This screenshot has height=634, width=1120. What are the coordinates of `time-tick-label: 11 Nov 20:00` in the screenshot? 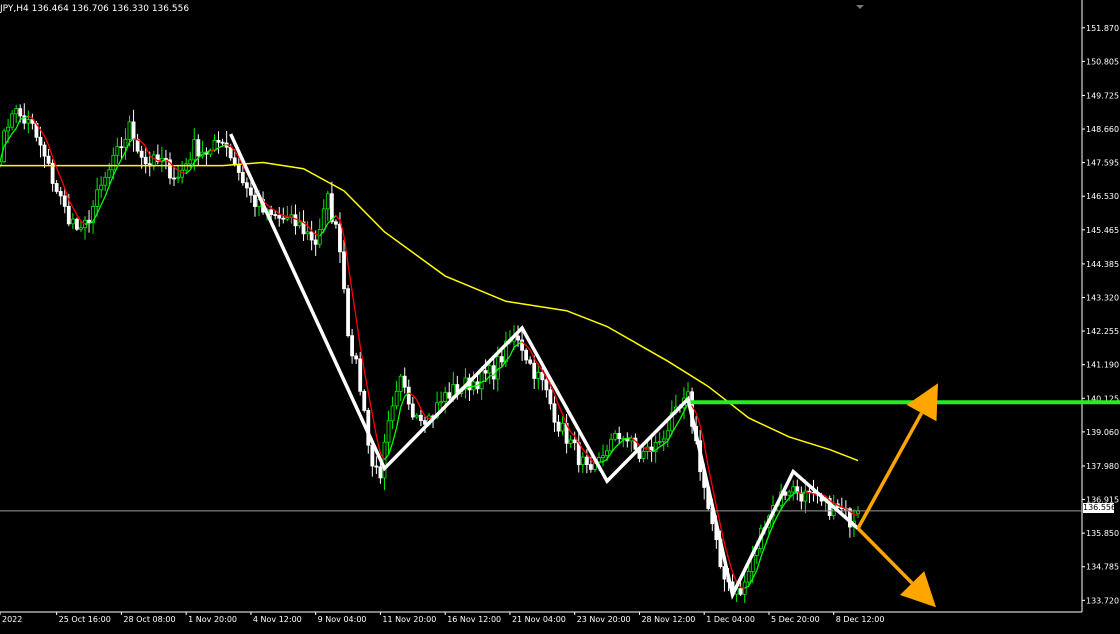 It's located at (409, 619).